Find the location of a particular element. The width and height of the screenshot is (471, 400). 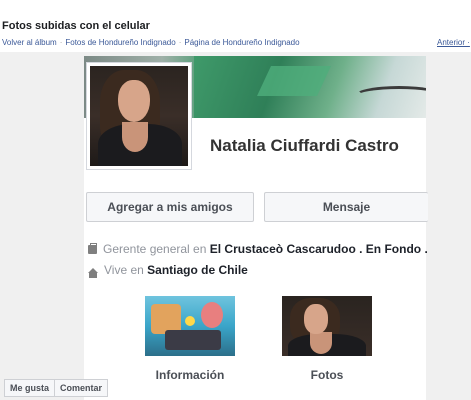

home-info-row: Vive en Santiago de Chile is located at coordinates (168, 270).